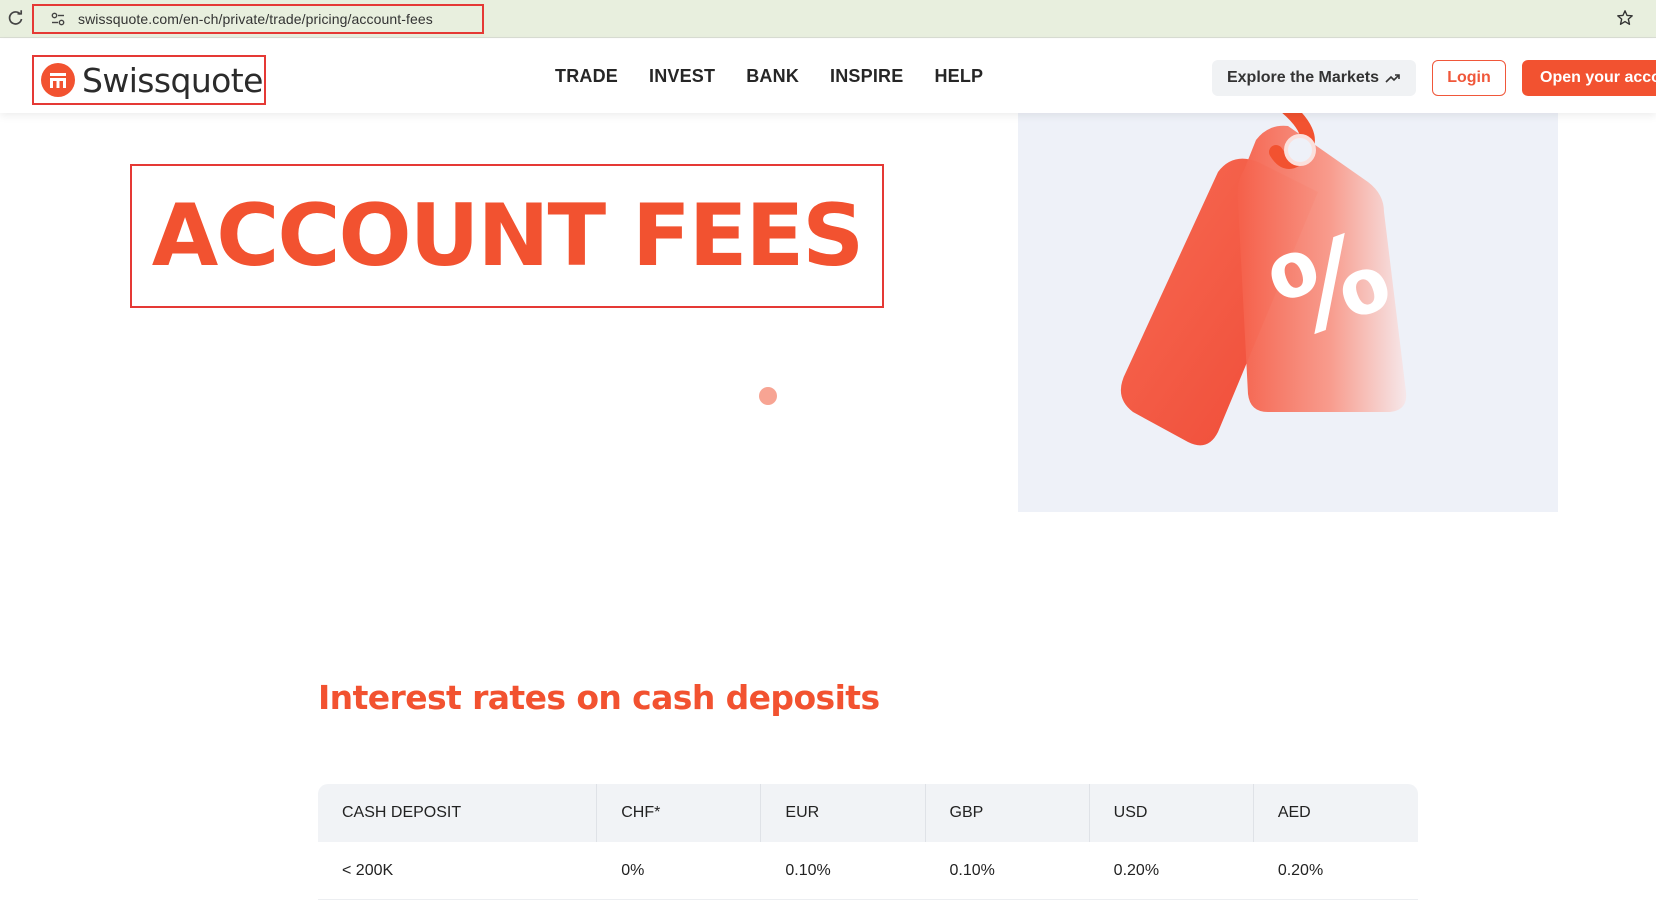  I want to click on hero-illustration: %, so click(1288, 312).